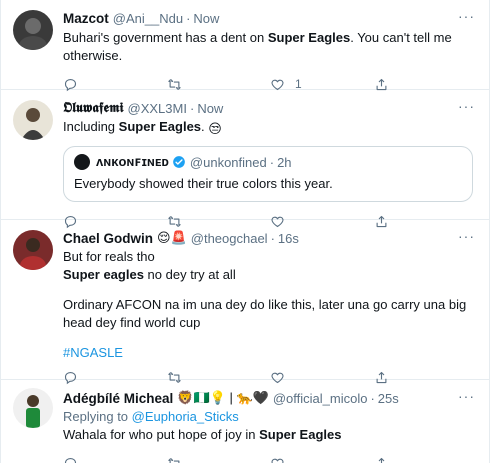  What do you see at coordinates (108, 238) in the screenshot?
I see `display-name: Chael Godwin` at bounding box center [108, 238].